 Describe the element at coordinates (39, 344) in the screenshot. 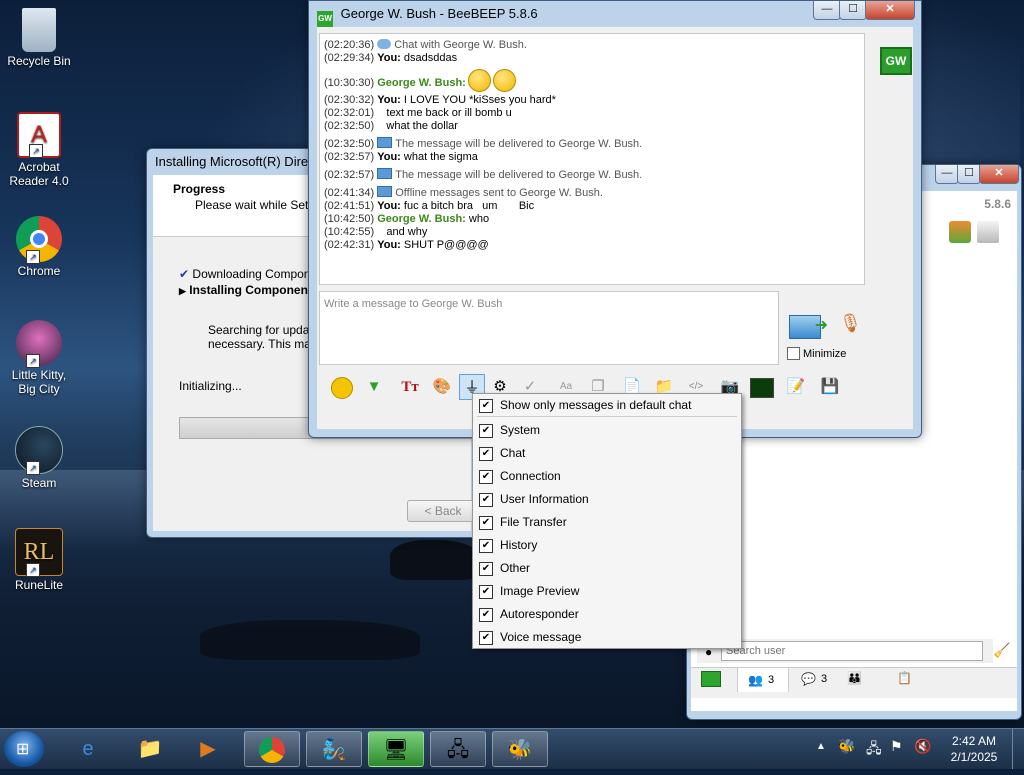

I see `game-icon: ↗` at that location.